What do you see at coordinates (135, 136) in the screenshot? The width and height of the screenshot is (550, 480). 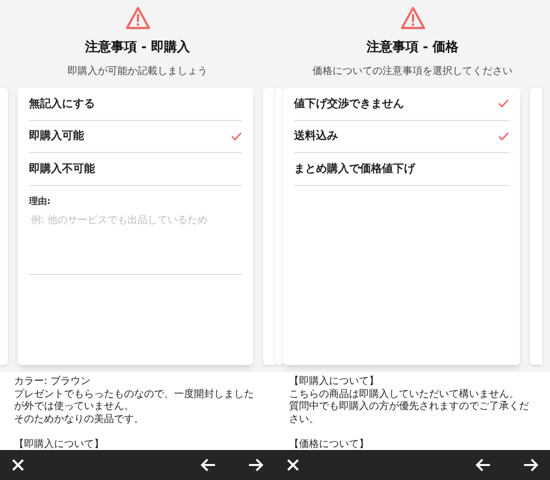 I see `option-item: 即購入可能` at bounding box center [135, 136].